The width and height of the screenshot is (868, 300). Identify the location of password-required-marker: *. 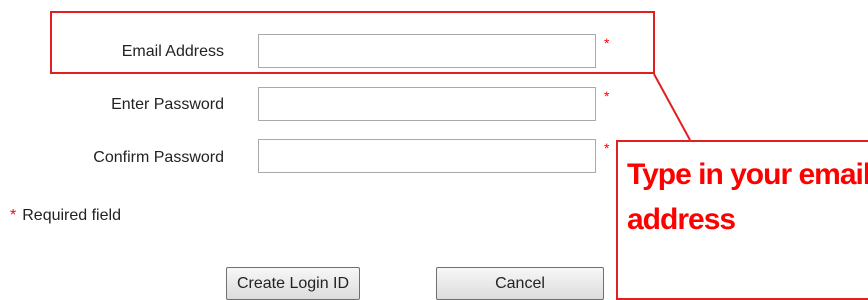
(607, 96).